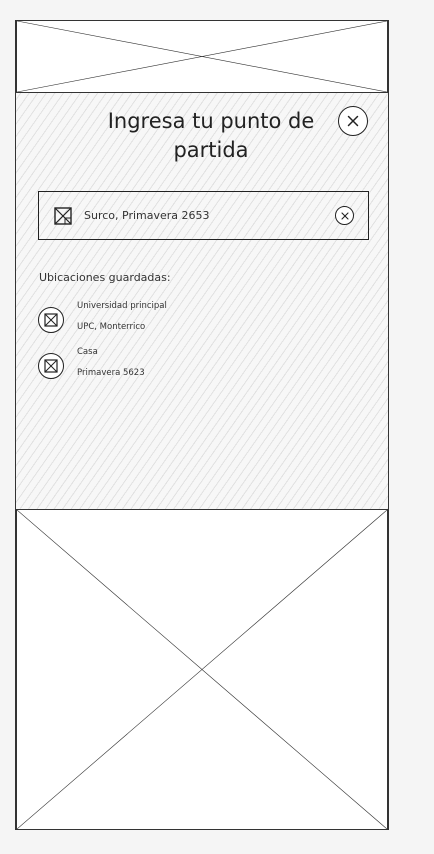 This screenshot has width=434, height=854. What do you see at coordinates (194, 215) in the screenshot?
I see `start-point-input` at bounding box center [194, 215].